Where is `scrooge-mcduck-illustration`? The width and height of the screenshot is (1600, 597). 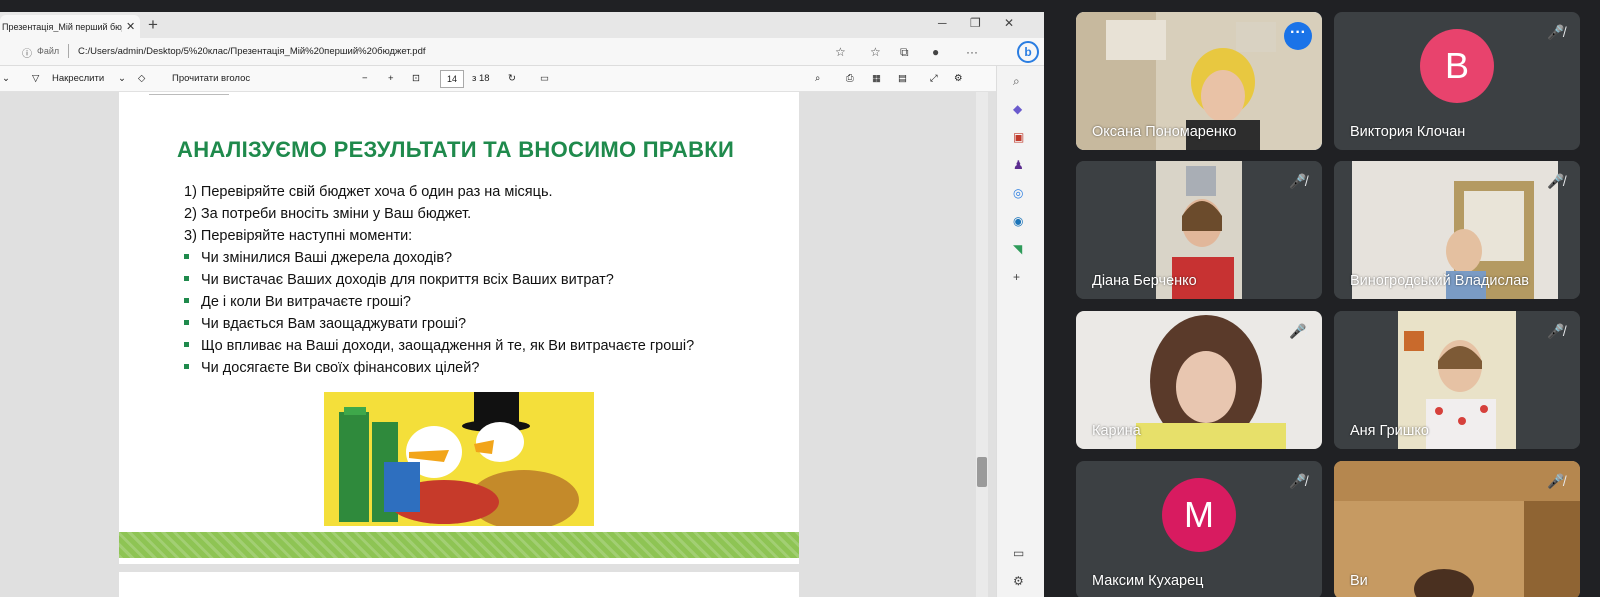 scrooge-mcduck-illustration is located at coordinates (459, 459).